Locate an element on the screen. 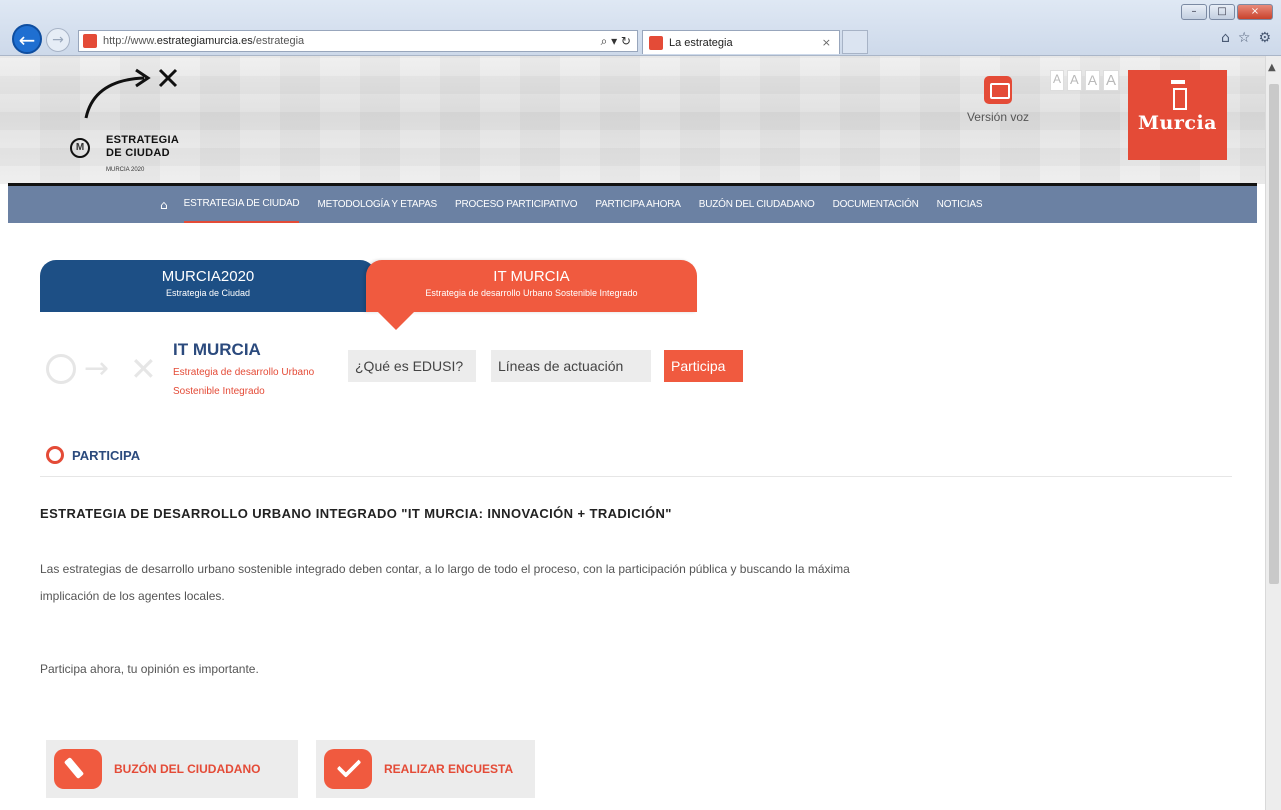  window-controls: – □ × is located at coordinates (1227, 12).